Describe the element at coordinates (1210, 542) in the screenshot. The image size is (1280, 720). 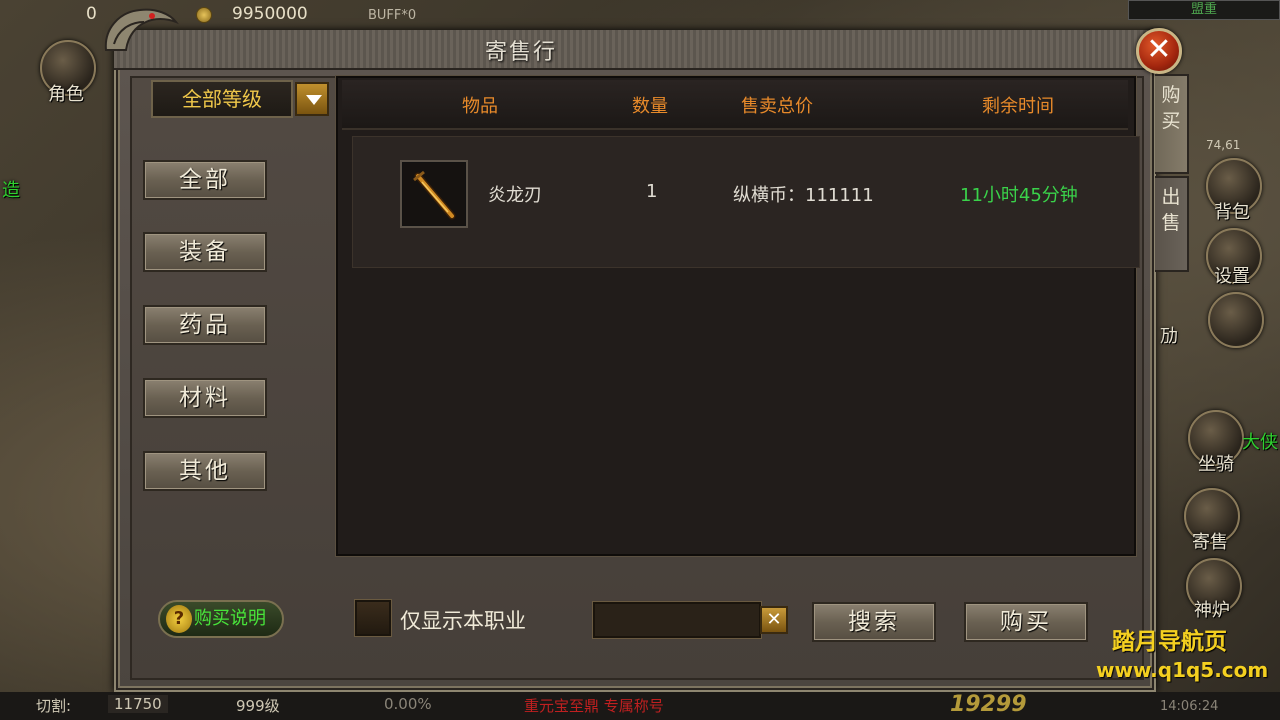
I see `consign-label: 寄售` at that location.